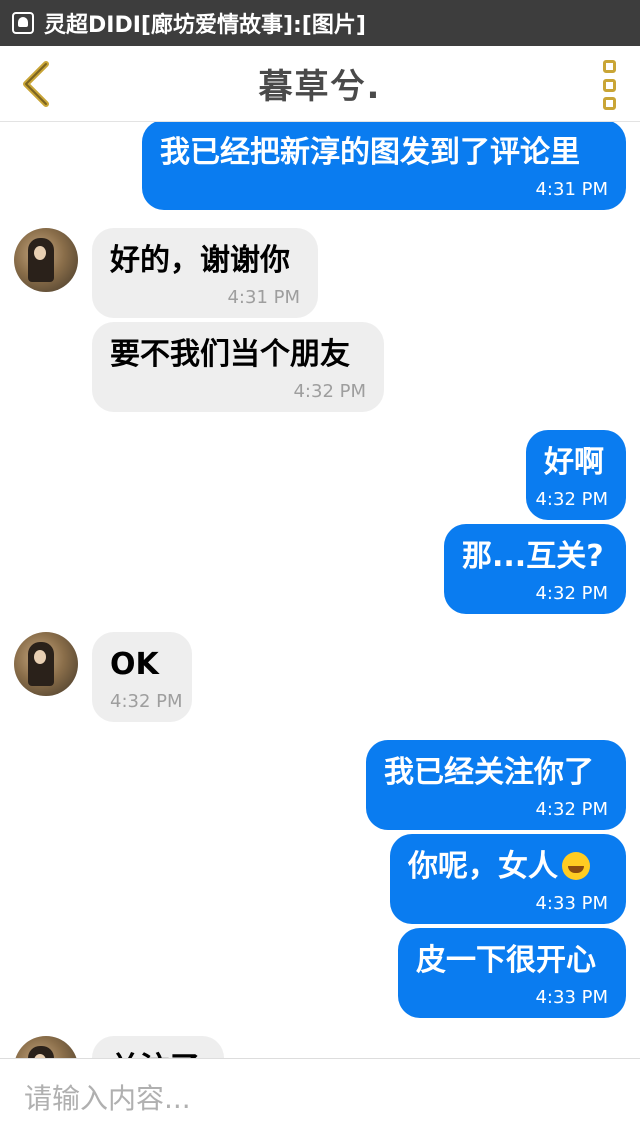  What do you see at coordinates (205, 25) in the screenshot?
I see `notification-text: 灵超DIDI[廊坊爱情故事]:[图片]` at bounding box center [205, 25].